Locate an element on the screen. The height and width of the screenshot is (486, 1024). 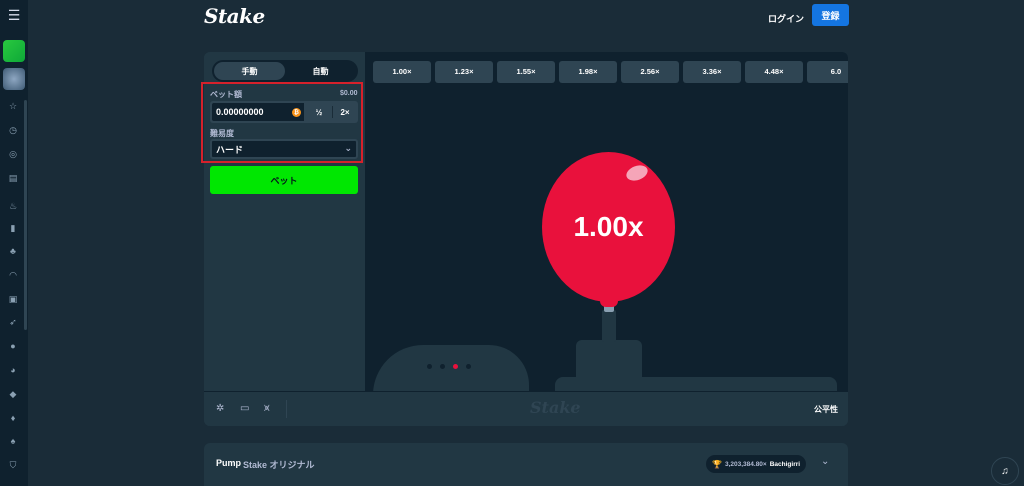
promo-tile-green is located at coordinates (14, 51).